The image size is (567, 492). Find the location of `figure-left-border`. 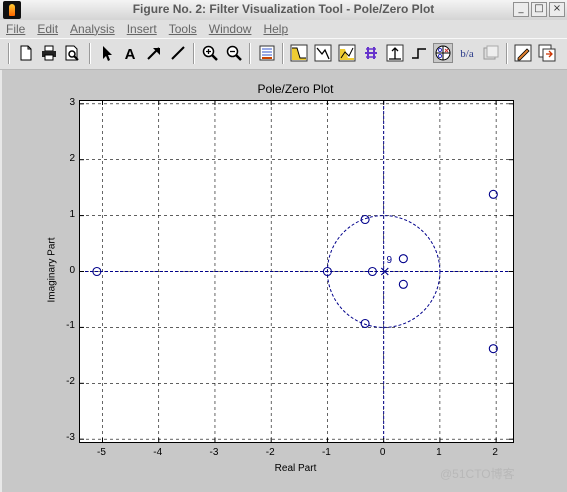

figure-left-border is located at coordinates (1, 281).